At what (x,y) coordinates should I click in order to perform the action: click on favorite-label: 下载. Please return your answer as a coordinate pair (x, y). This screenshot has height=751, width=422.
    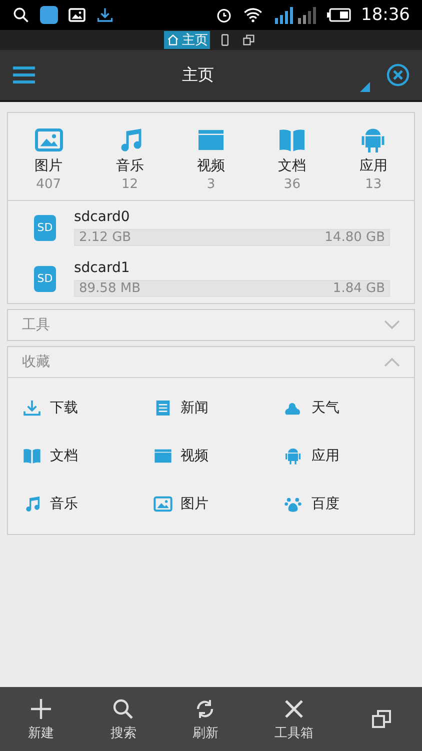
    Looking at the image, I should click on (64, 408).